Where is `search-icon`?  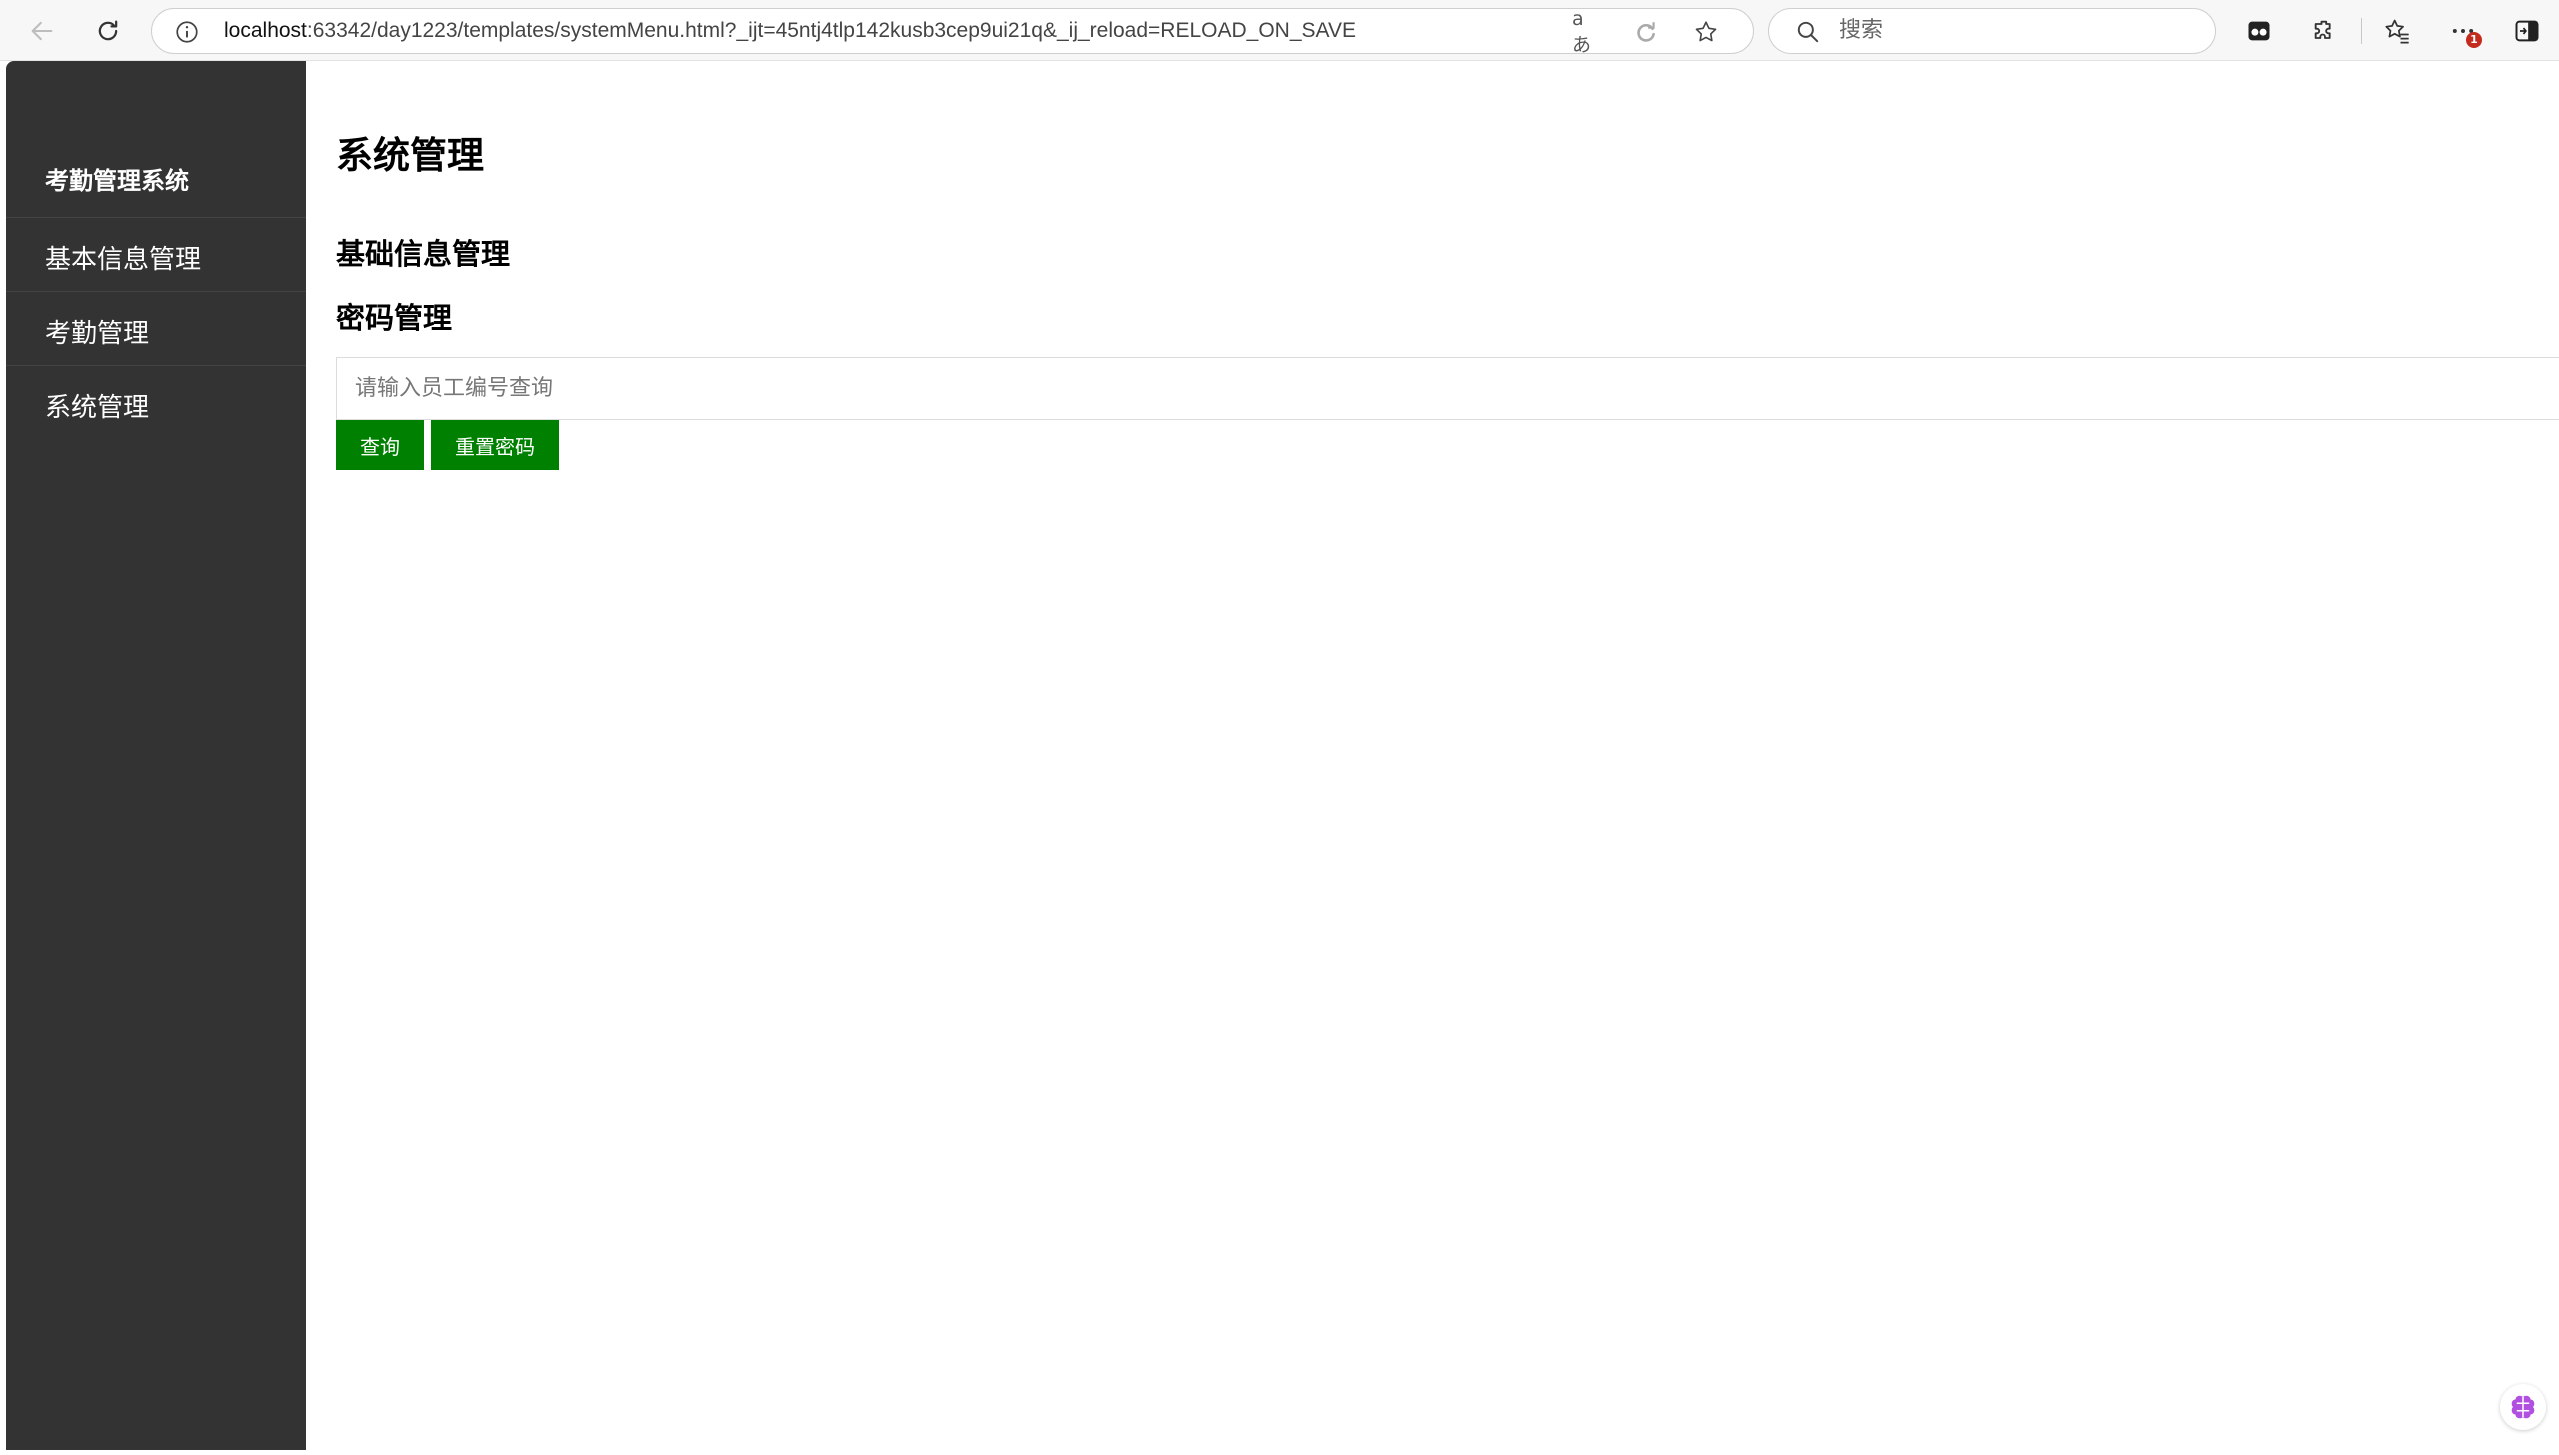 search-icon is located at coordinates (1808, 32).